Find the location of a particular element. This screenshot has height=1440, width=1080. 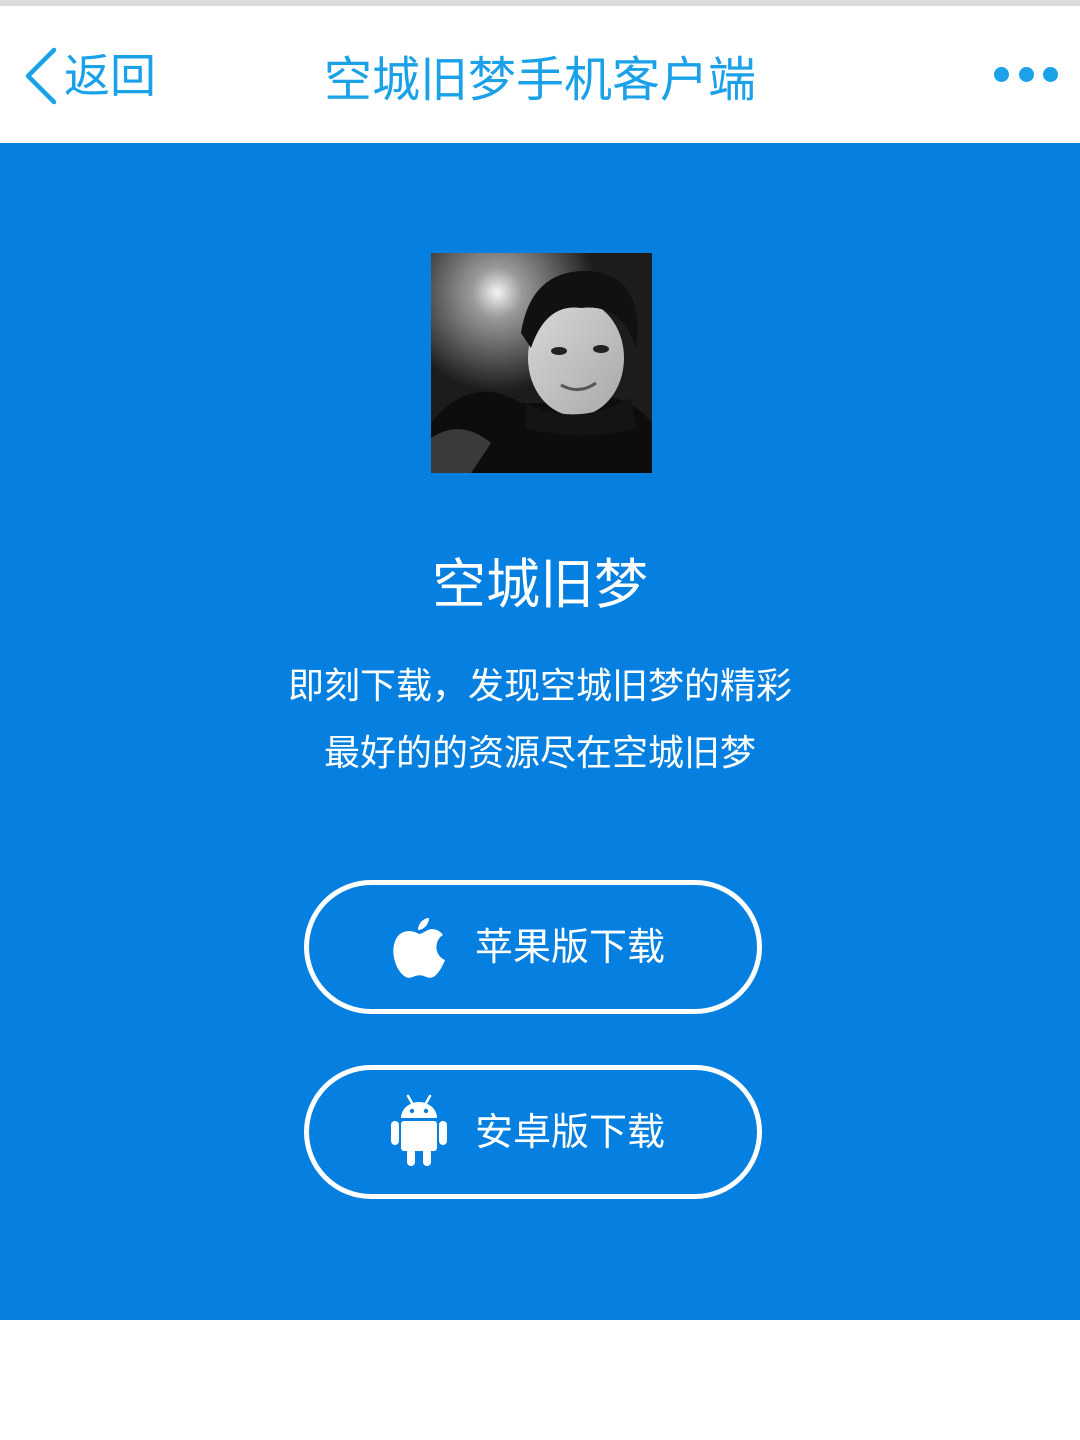

android-icon is located at coordinates (419, 1132).